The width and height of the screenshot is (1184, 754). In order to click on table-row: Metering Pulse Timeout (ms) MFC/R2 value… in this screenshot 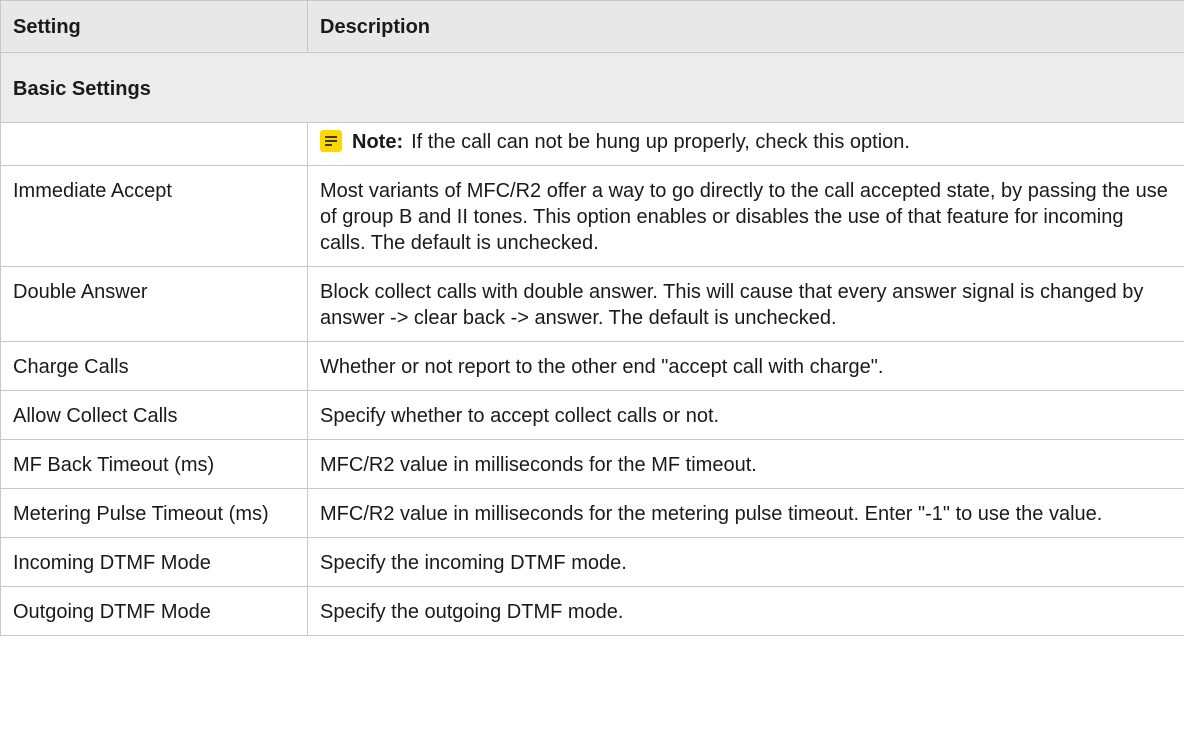, I will do `click(592, 513)`.